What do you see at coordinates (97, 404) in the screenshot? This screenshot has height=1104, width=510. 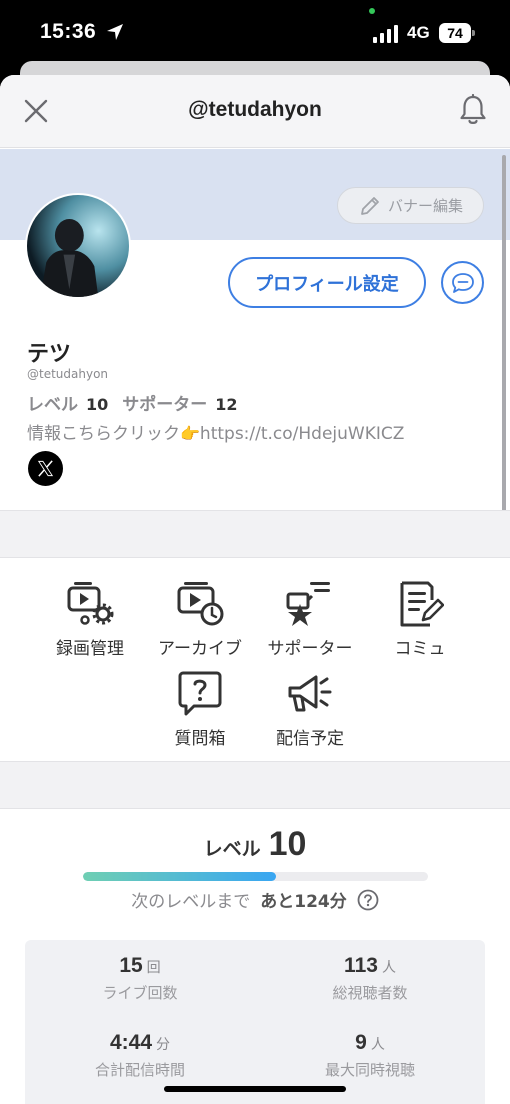 I see `level-value: 10` at bounding box center [97, 404].